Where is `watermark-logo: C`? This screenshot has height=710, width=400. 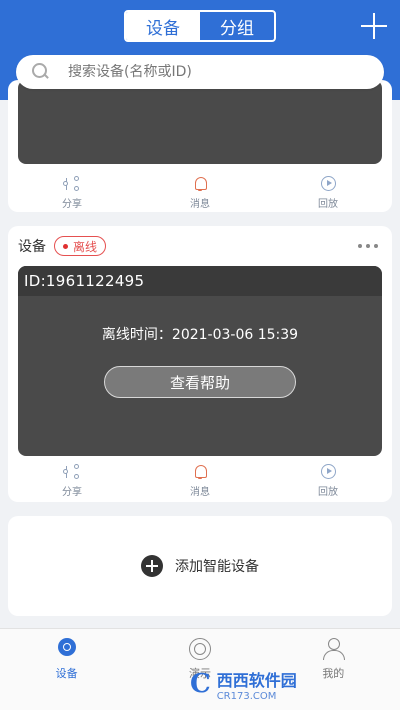 watermark-logo: C is located at coordinates (200, 684).